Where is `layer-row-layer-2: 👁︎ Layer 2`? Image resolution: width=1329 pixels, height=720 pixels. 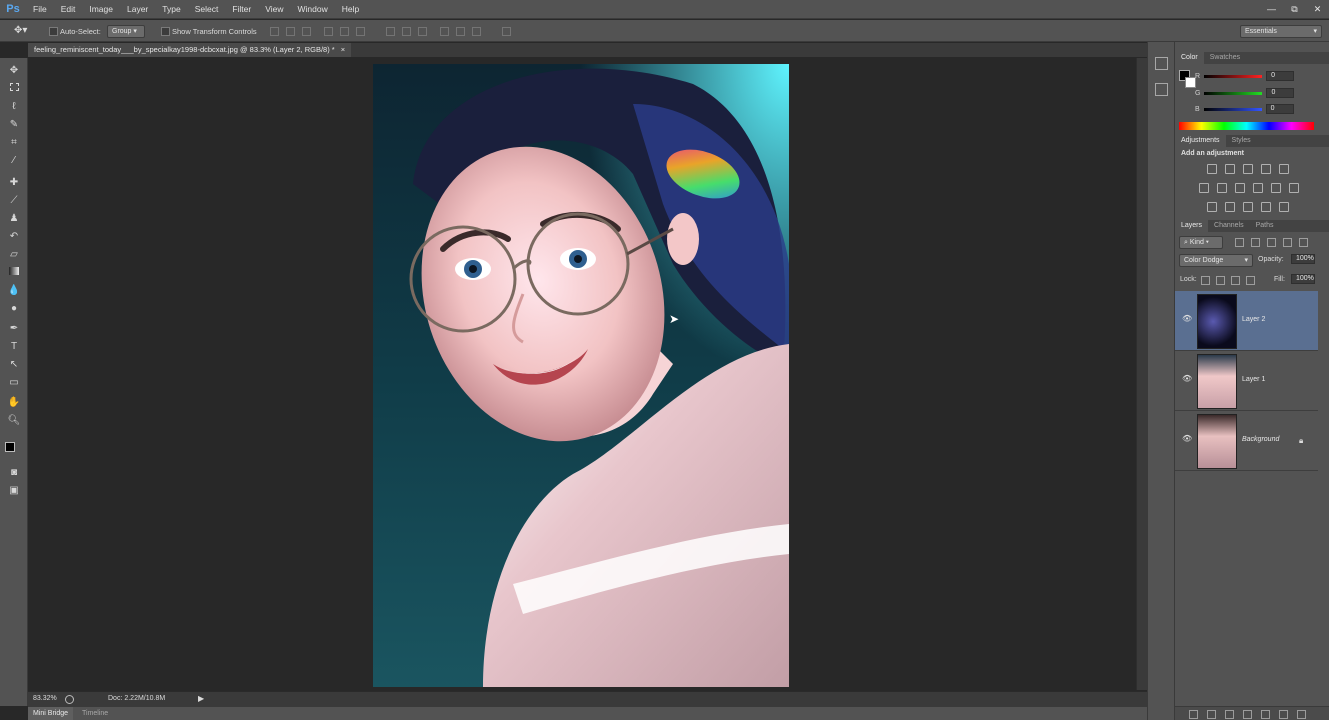 layer-row-layer-2: 👁︎ Layer 2 is located at coordinates (1246, 321).